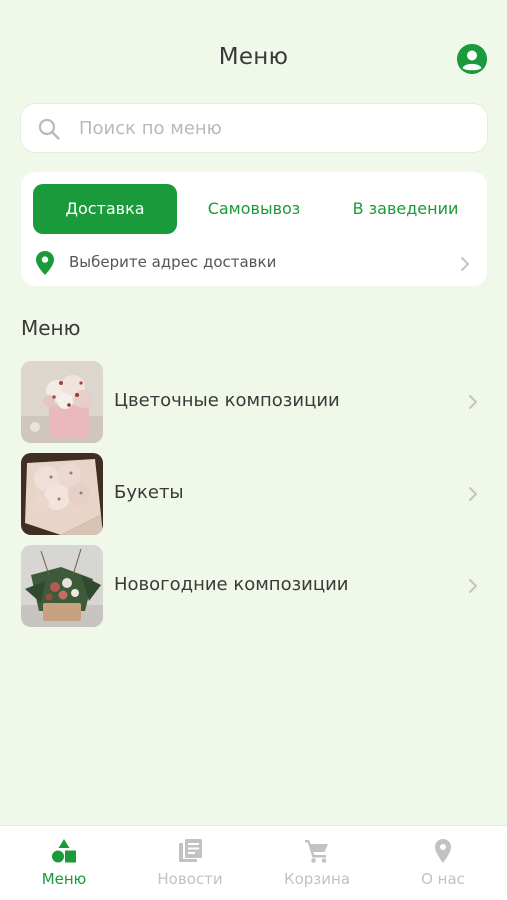 The image size is (507, 900). Describe the element at coordinates (443, 851) in the screenshot. I see `location-icon` at that location.